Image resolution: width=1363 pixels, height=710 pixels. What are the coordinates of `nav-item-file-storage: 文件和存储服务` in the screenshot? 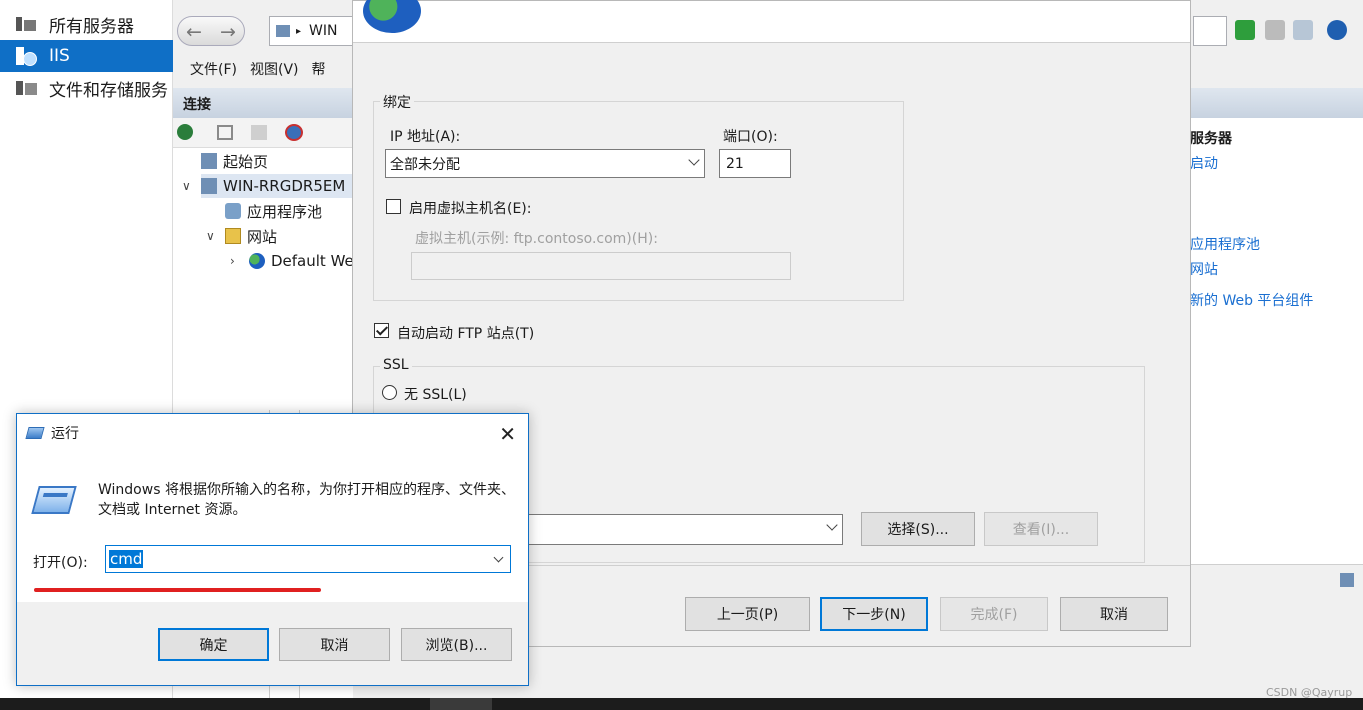 It's located at (86, 88).